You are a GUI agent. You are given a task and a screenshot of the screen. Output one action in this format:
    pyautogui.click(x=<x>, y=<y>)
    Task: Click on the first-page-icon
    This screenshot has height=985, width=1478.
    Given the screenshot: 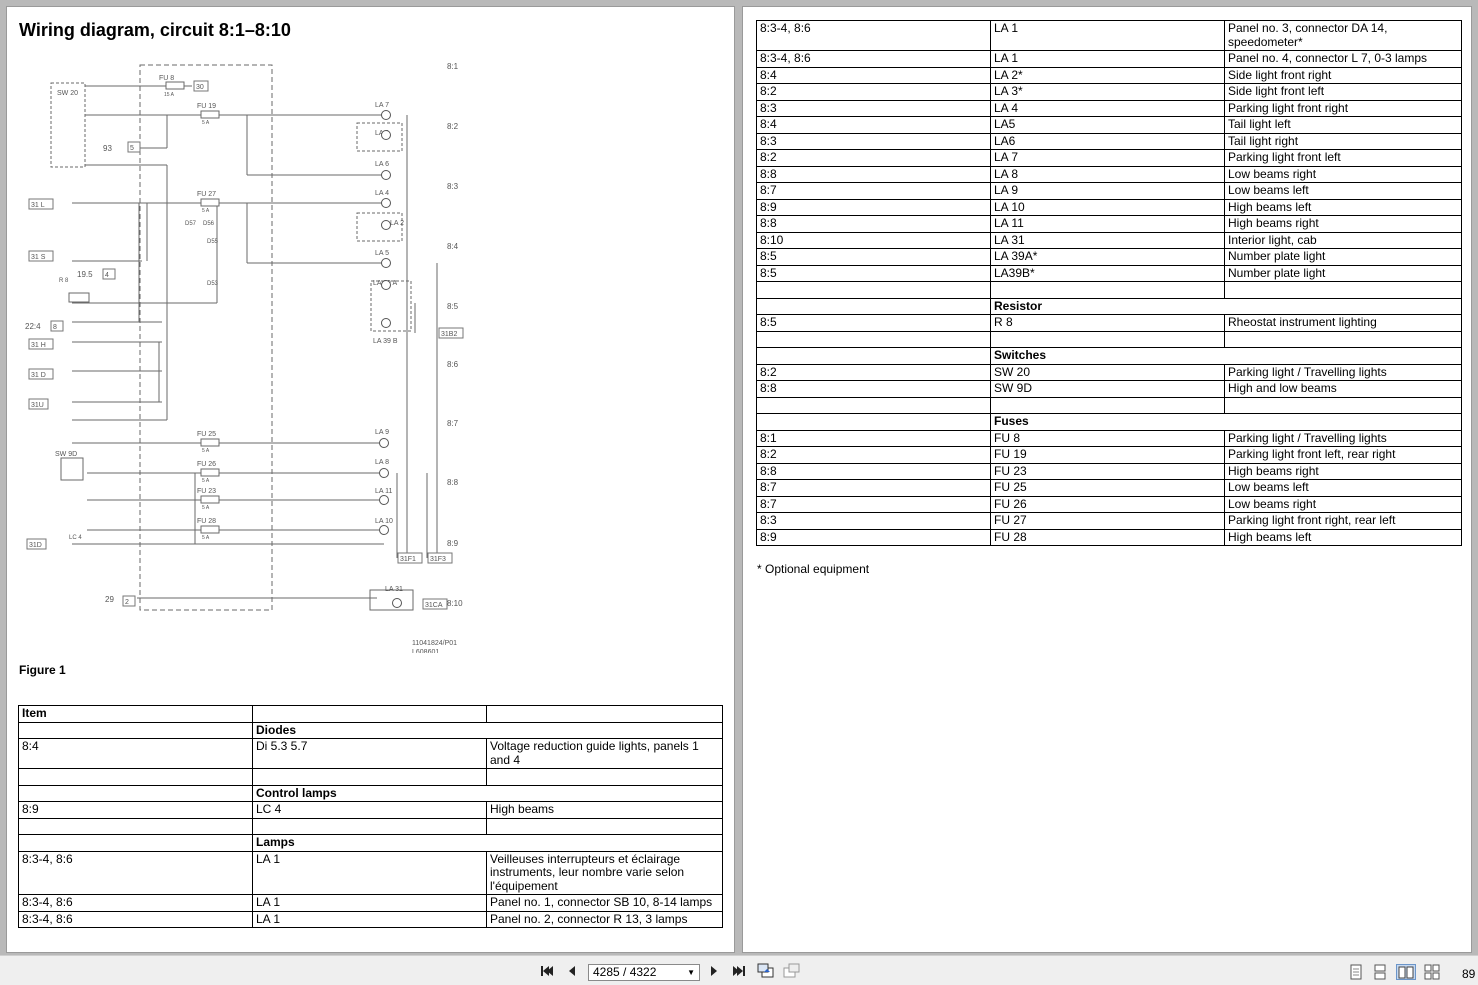 What is the action you would take?
    pyautogui.click(x=547, y=971)
    